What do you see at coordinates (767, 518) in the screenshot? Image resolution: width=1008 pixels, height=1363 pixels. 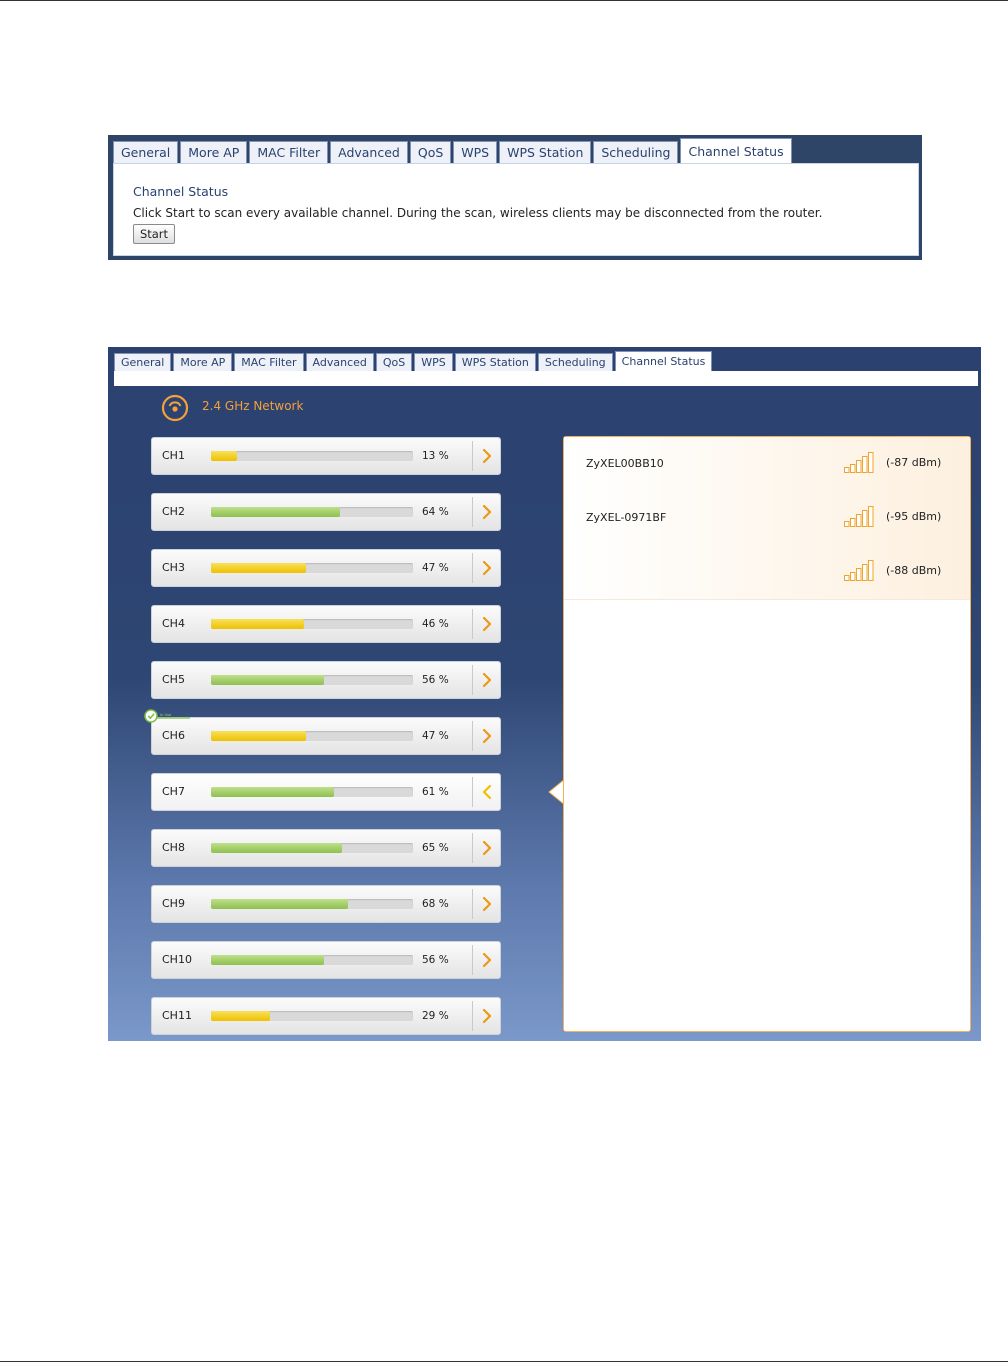 I see `access-point-row: ZyXEL-0971BF (-95 dBm)` at bounding box center [767, 518].